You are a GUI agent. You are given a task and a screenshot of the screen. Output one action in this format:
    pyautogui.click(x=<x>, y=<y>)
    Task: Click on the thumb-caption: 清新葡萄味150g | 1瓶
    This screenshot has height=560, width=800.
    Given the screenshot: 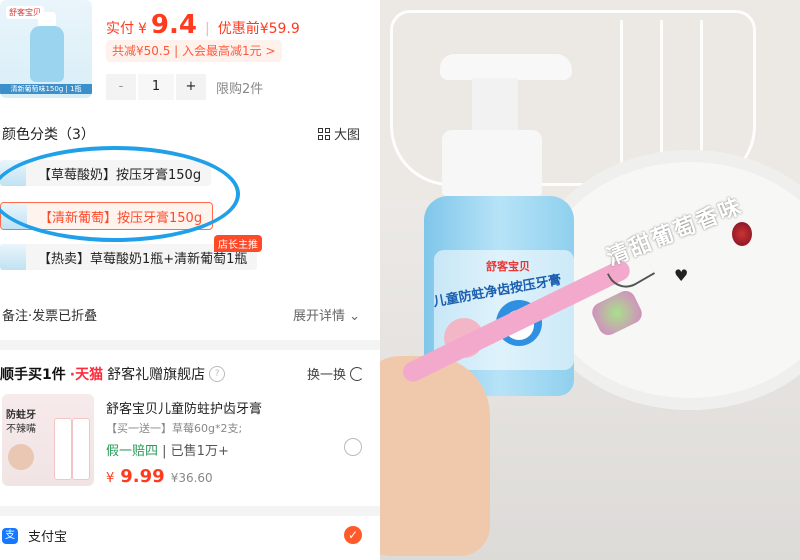 What is the action you would take?
    pyautogui.click(x=46, y=89)
    